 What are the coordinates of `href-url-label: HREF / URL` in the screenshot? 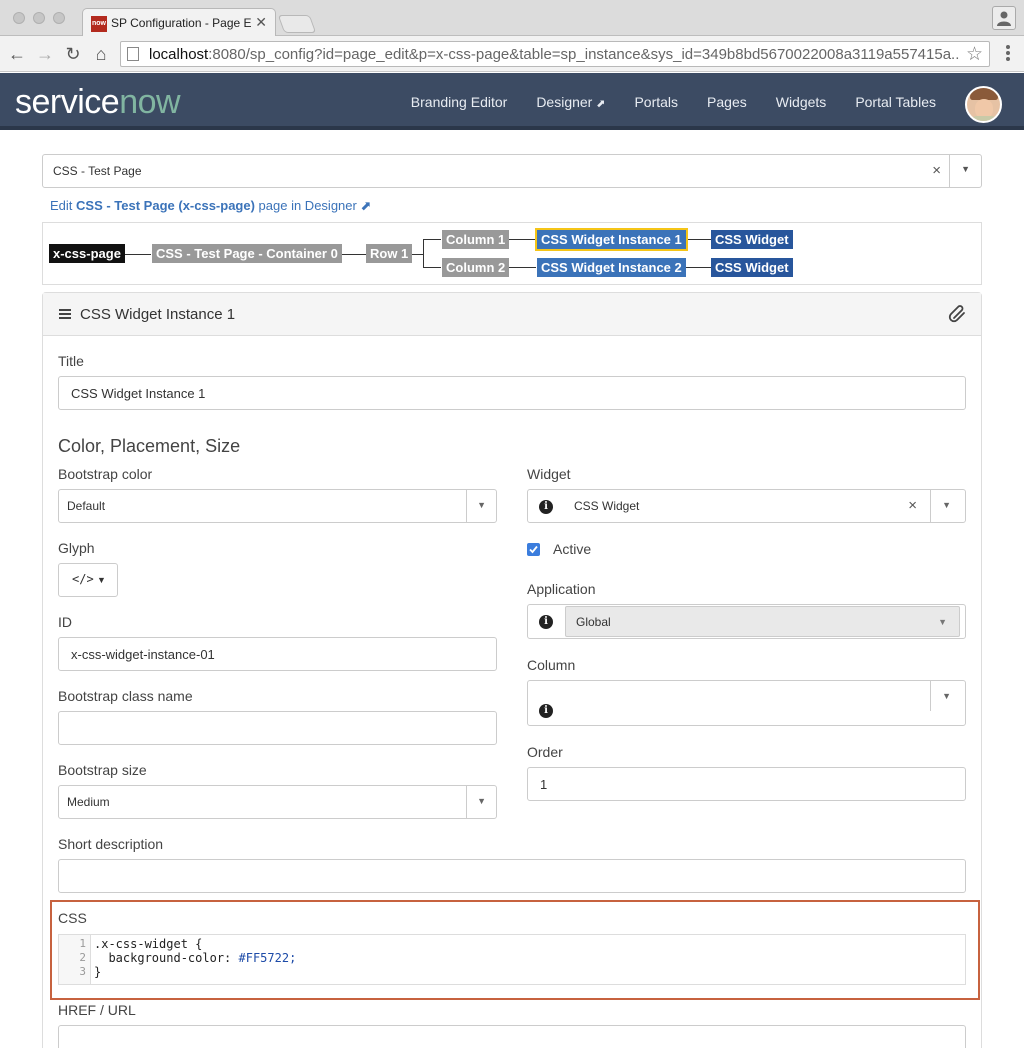 It's located at (97, 1010).